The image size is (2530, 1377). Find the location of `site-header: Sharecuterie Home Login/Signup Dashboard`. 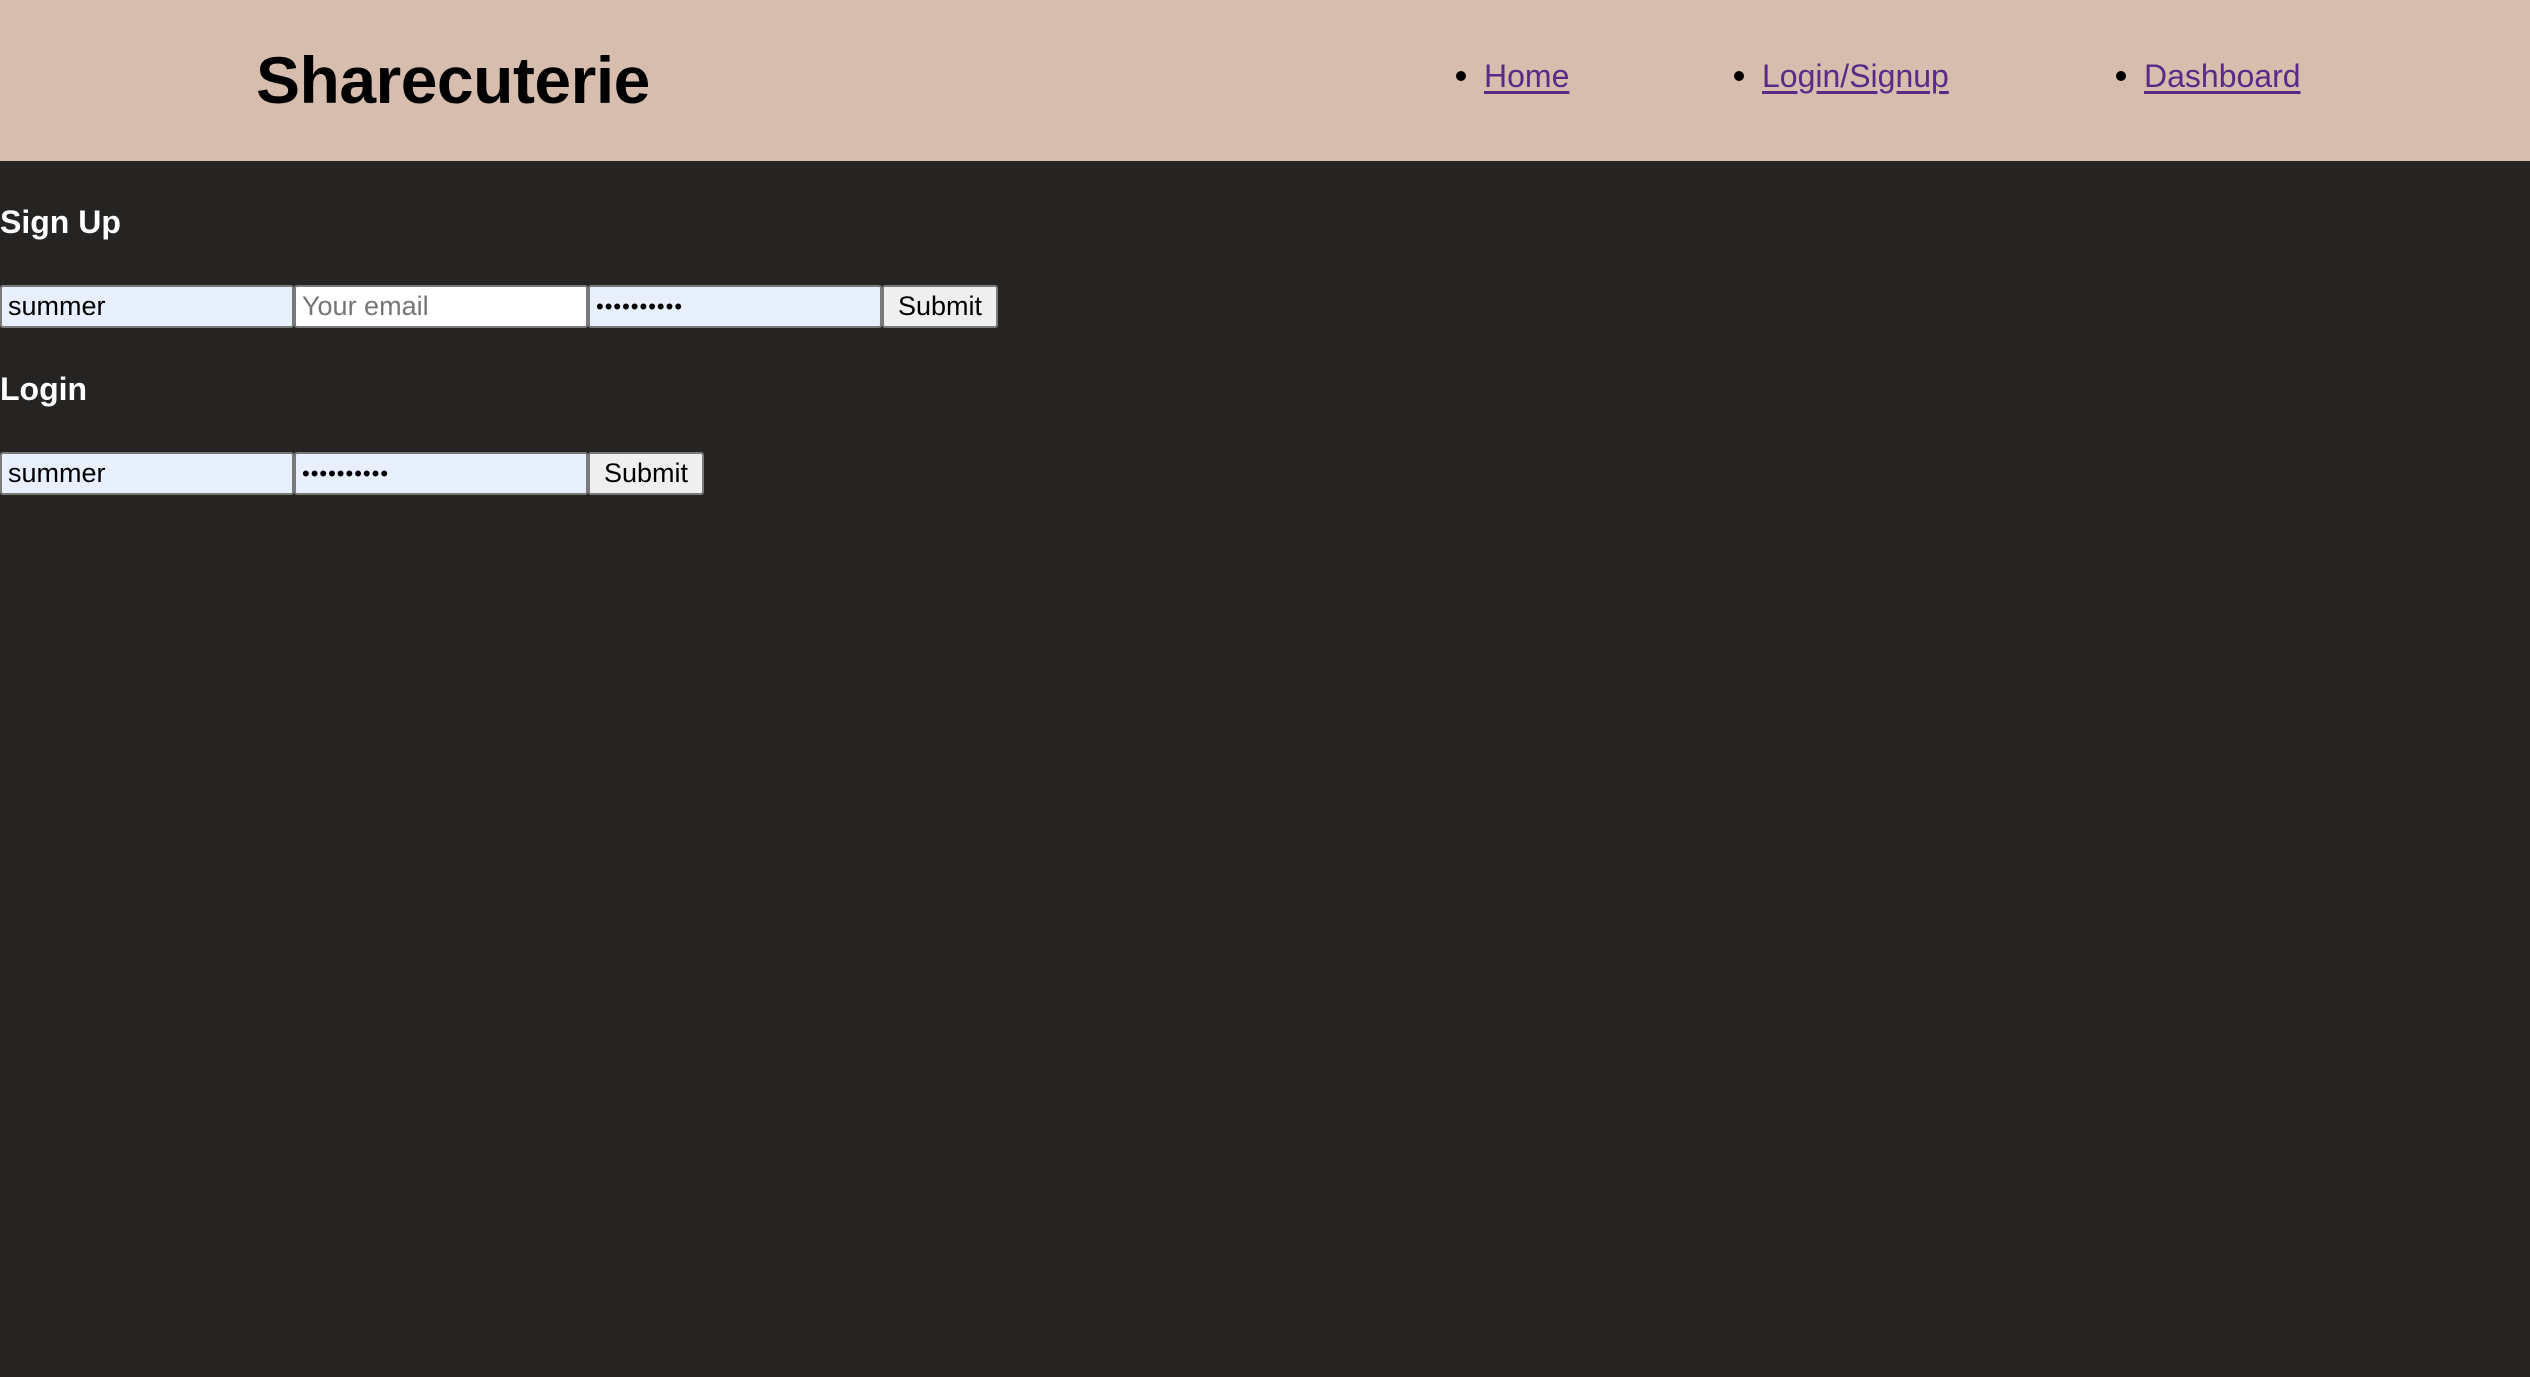

site-header: Sharecuterie Home Login/Signup Dashboard is located at coordinates (1265, 80).